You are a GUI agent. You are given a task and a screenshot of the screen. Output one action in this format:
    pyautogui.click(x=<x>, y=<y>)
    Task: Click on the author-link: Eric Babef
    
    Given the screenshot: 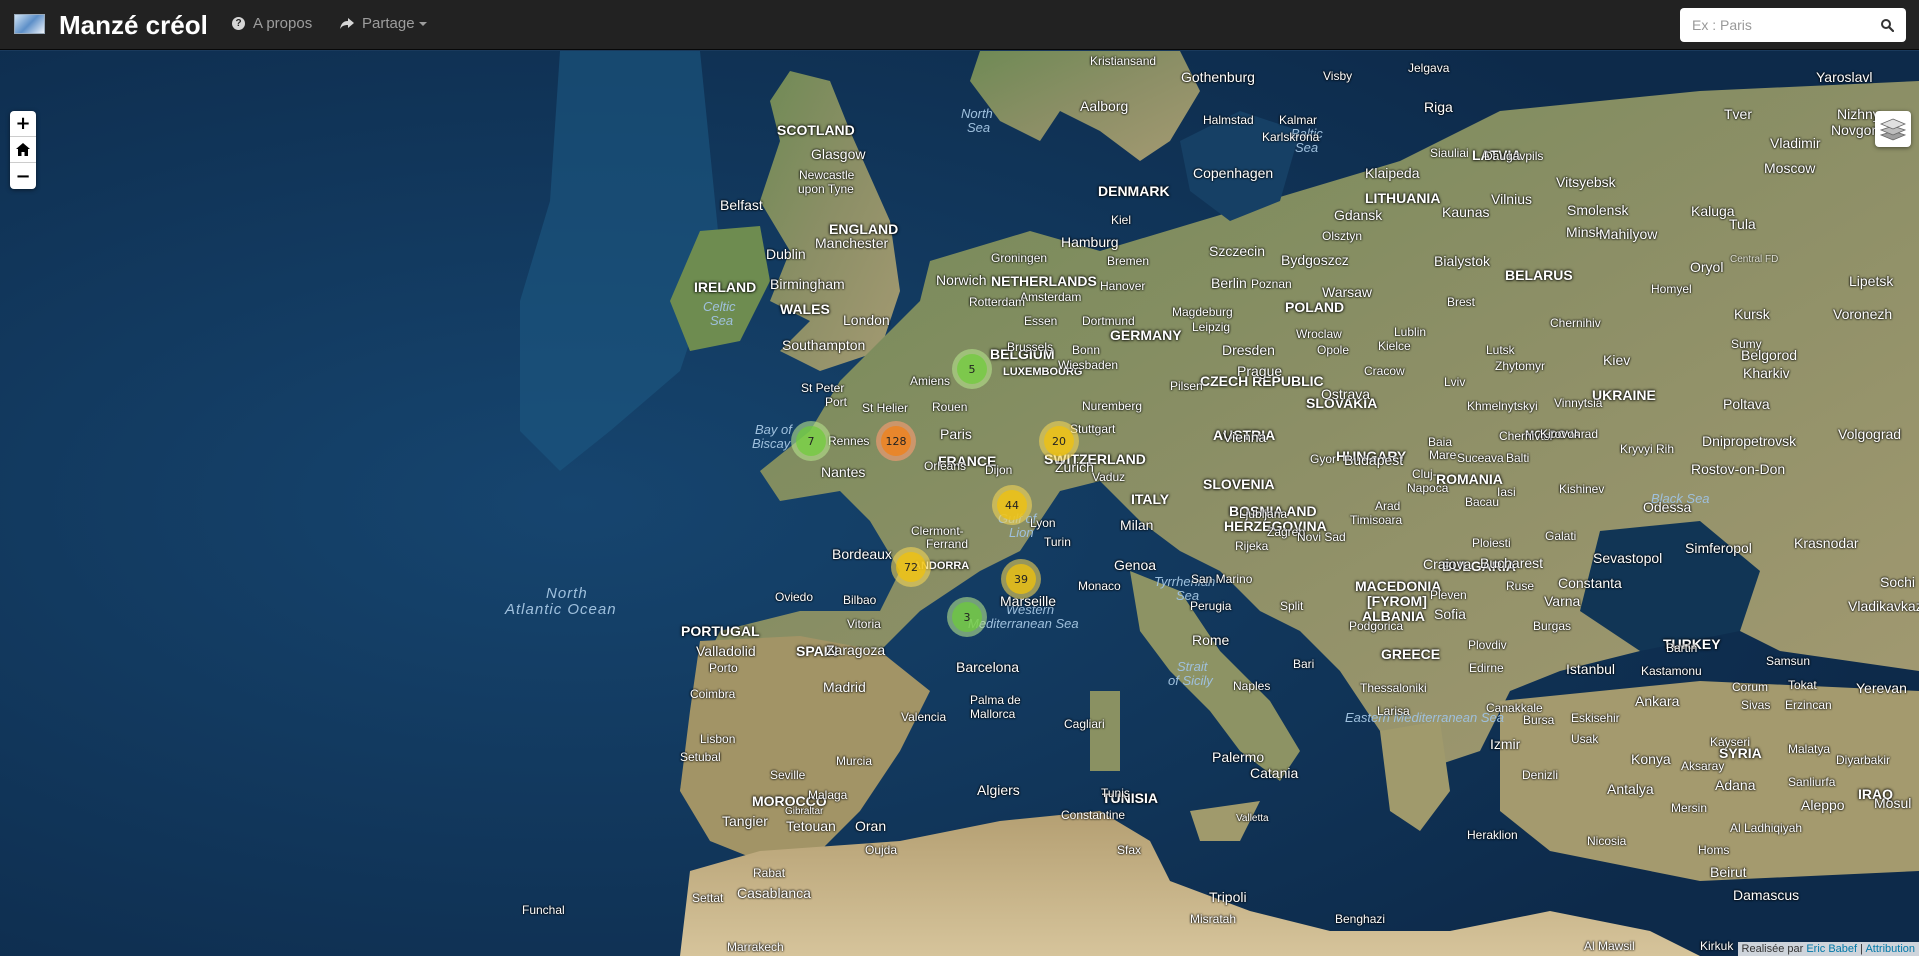 What is the action you would take?
    pyautogui.click(x=1831, y=949)
    